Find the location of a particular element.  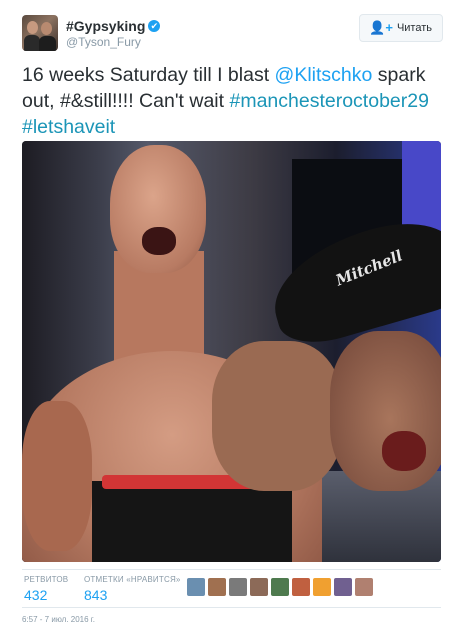

liker-avatars is located at coordinates (280, 587).